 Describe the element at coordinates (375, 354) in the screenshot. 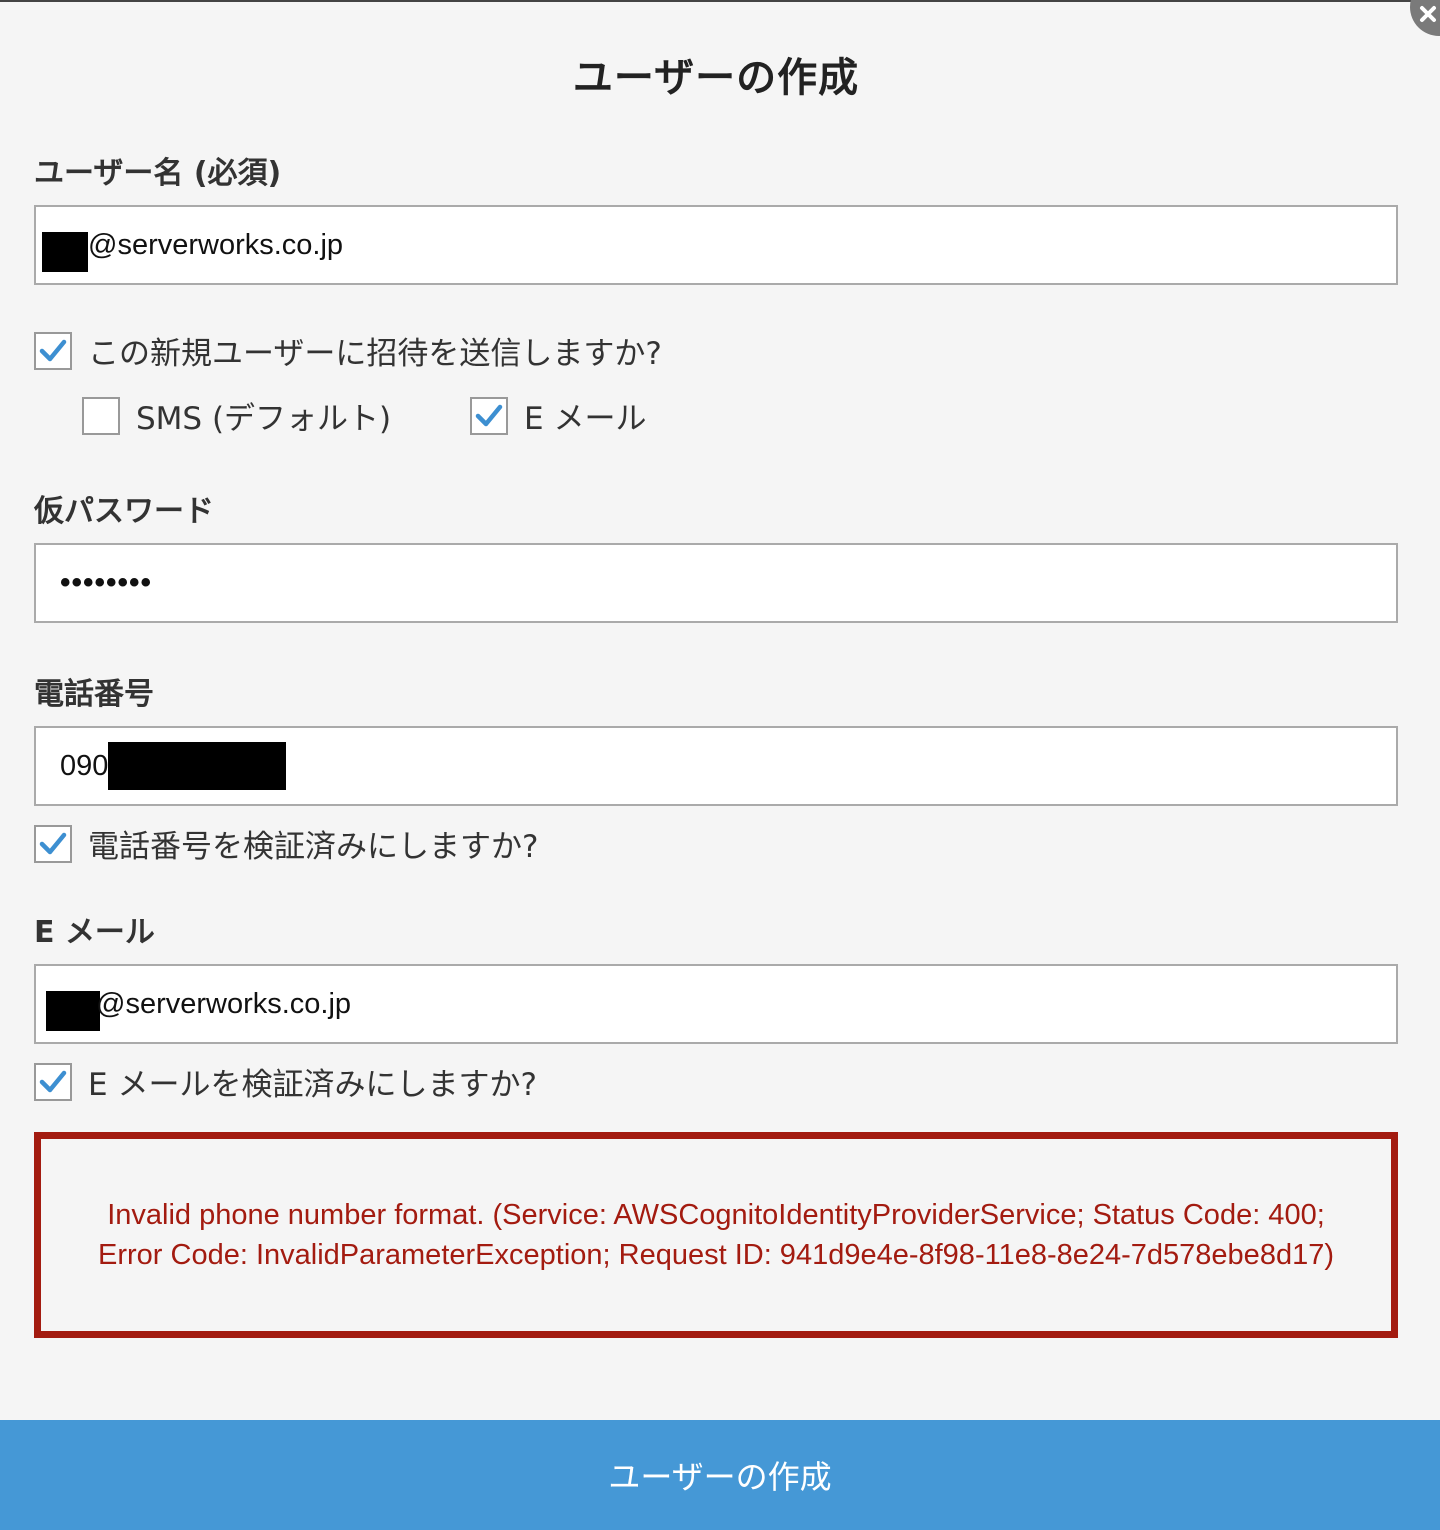

I see `invite-label: この新規ユーザーに招待を送信しますか?` at that location.